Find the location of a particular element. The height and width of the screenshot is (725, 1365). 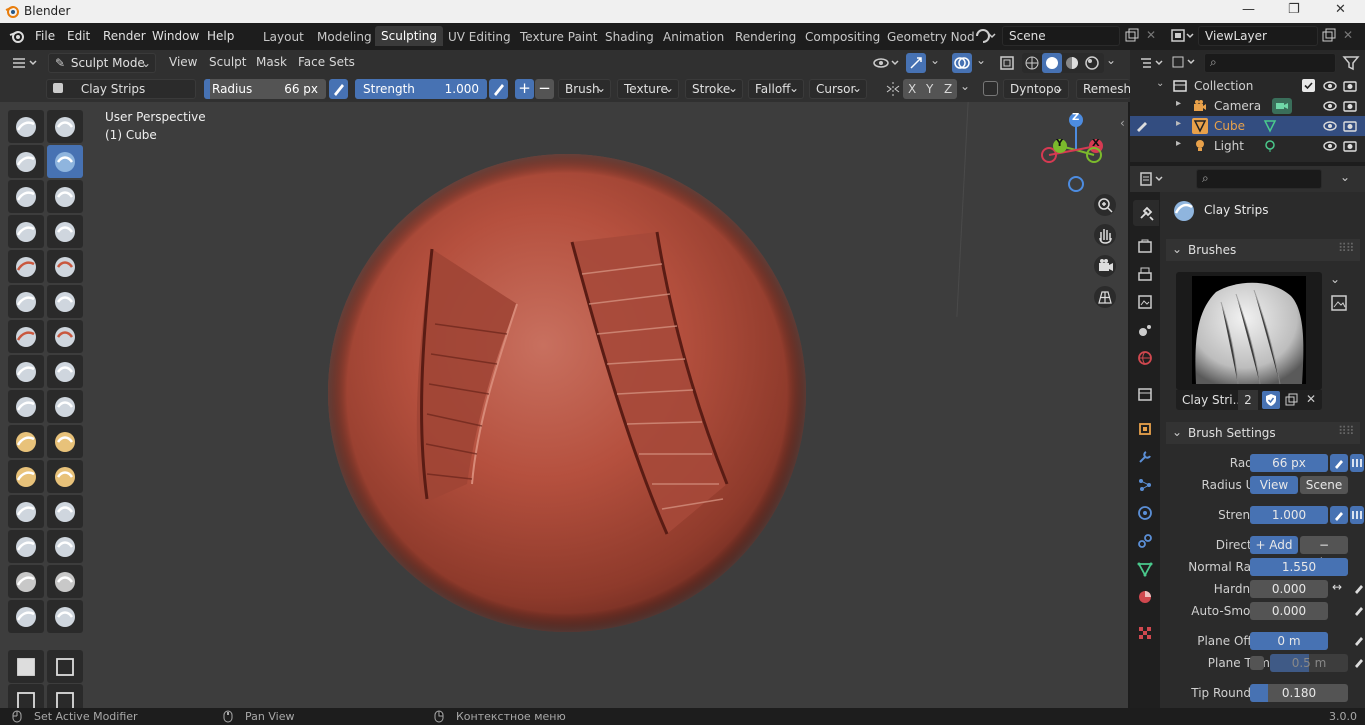

crease-brush-icon is located at coordinates (26, 266).